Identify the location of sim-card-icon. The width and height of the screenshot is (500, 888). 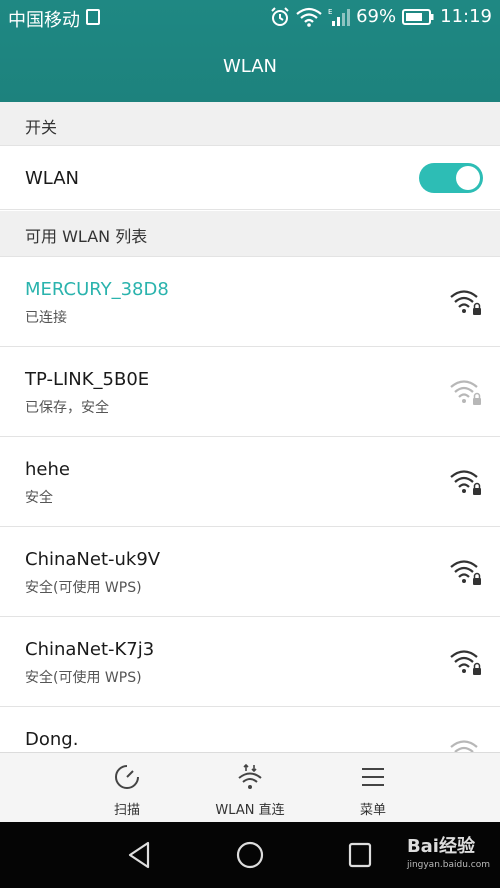
(93, 17).